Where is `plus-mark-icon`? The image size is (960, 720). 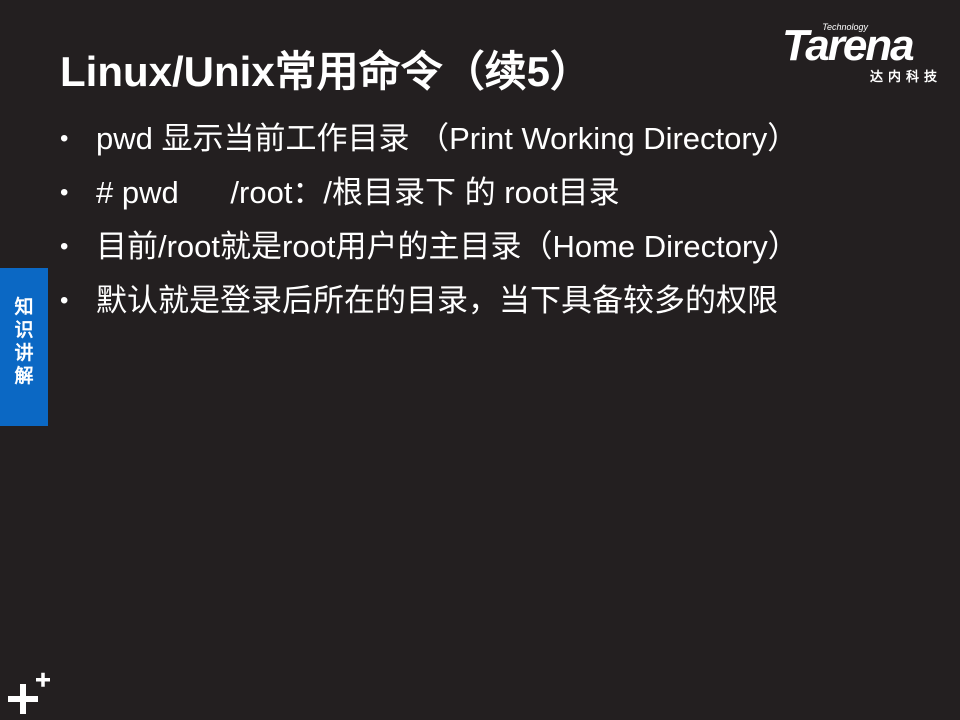
plus-mark-icon is located at coordinates (29, 693).